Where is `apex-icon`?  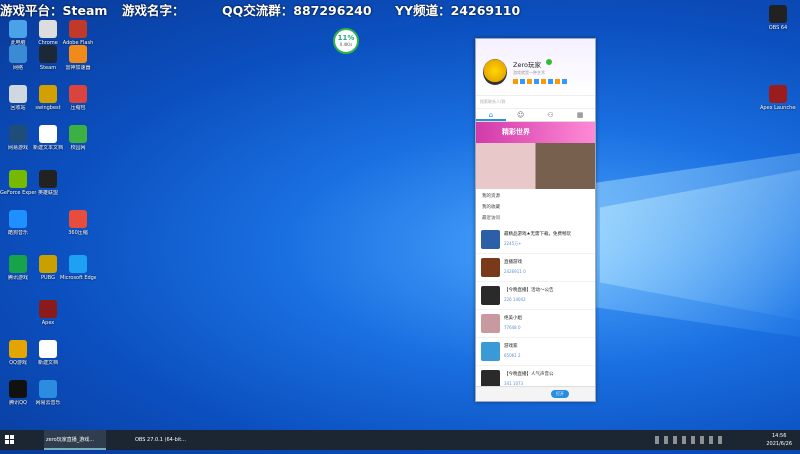 apex-icon is located at coordinates (48, 309).